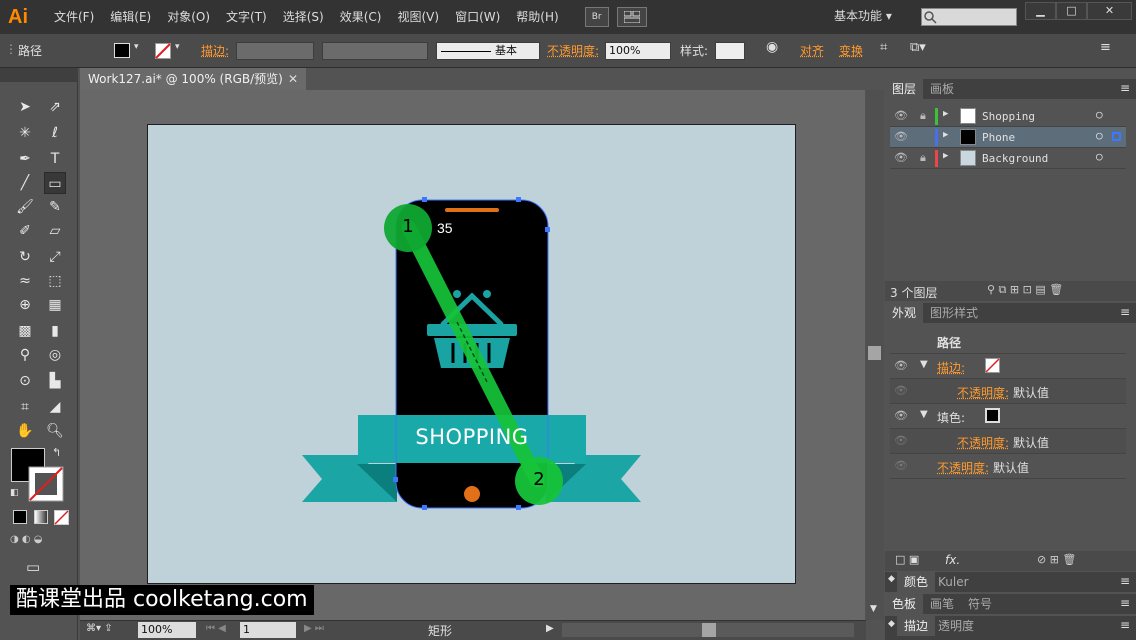 The width and height of the screenshot is (1136, 640). What do you see at coordinates (55, 331) in the screenshot?
I see `gradient-tool-icon: ▮` at bounding box center [55, 331].